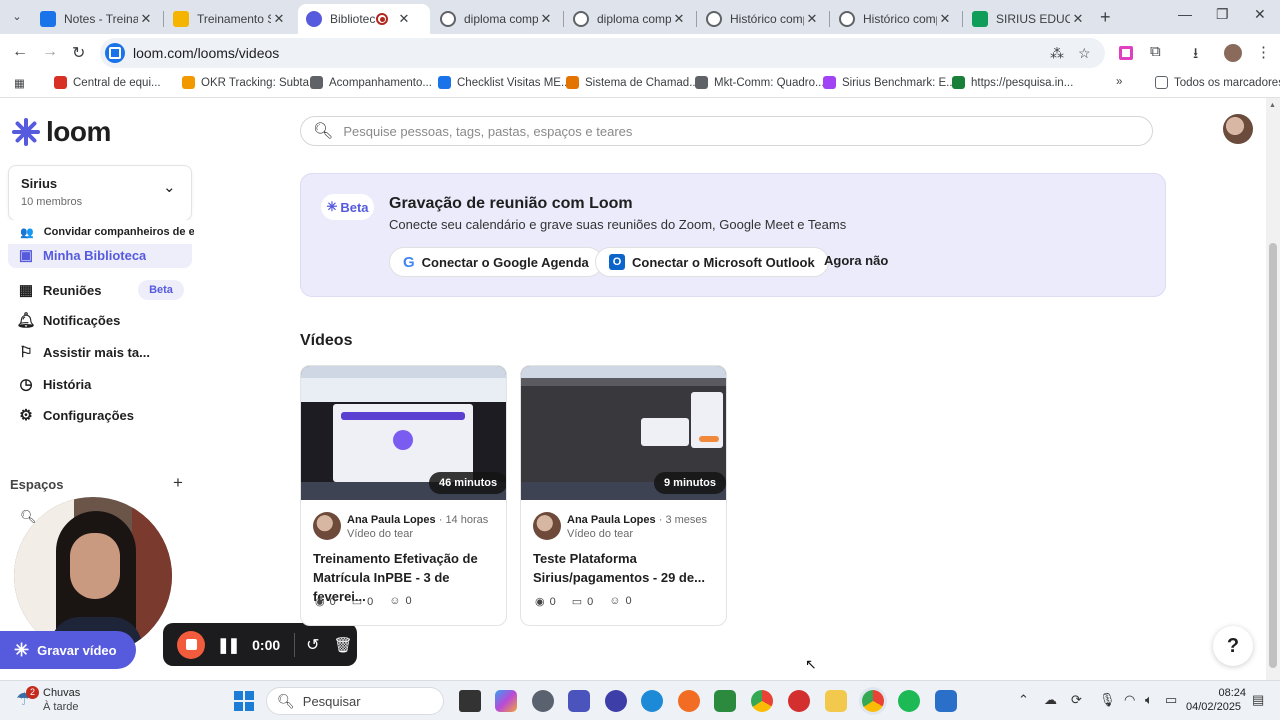 The height and width of the screenshot is (720, 1280). Describe the element at coordinates (68, 320) in the screenshot. I see `sidebar-item-notifications: 🔔︎ Notificações` at that location.